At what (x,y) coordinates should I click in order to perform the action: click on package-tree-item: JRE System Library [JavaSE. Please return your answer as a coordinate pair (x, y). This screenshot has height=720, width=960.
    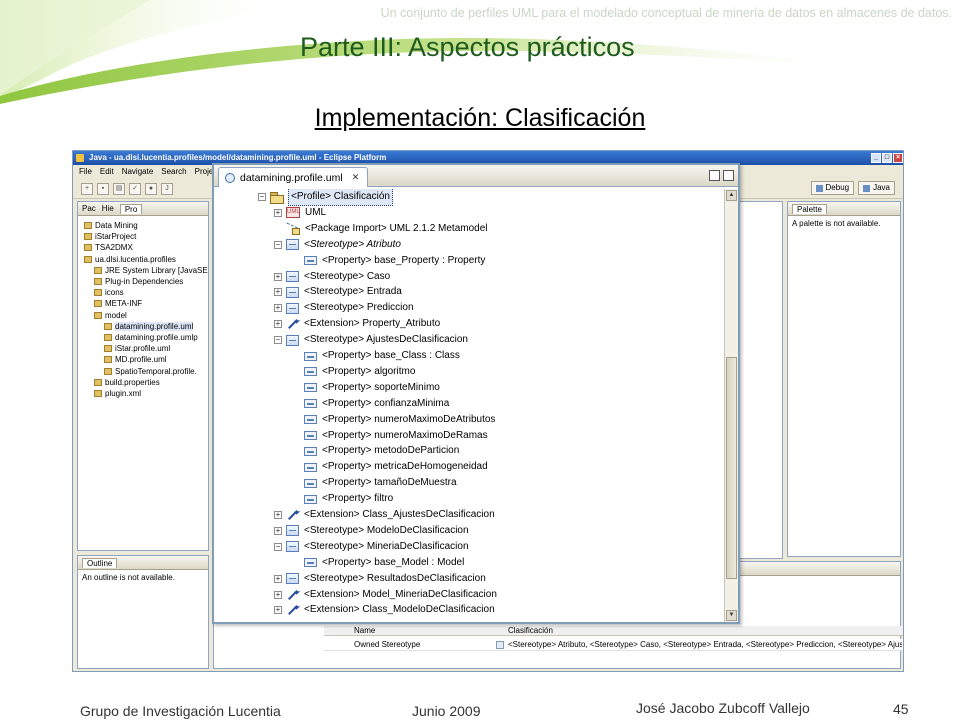
    Looking at the image, I should click on (146, 270).